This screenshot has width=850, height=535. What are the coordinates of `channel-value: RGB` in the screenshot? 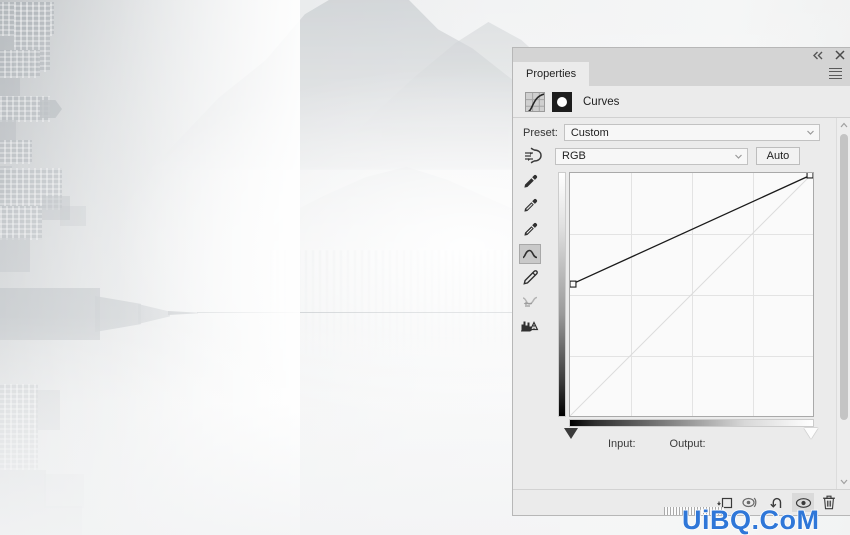 It's located at (574, 156).